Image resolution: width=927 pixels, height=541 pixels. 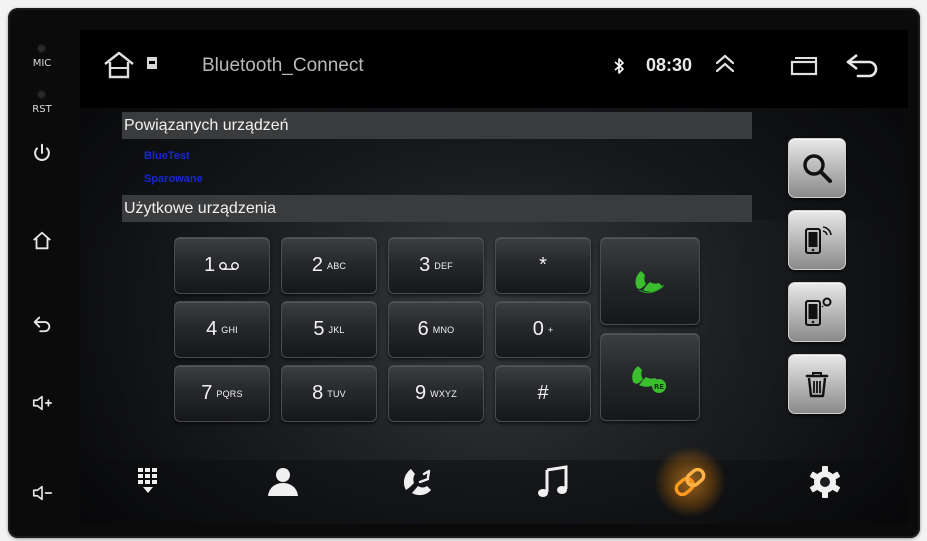 What do you see at coordinates (421, 393) in the screenshot?
I see `key-digit: 9` at bounding box center [421, 393].